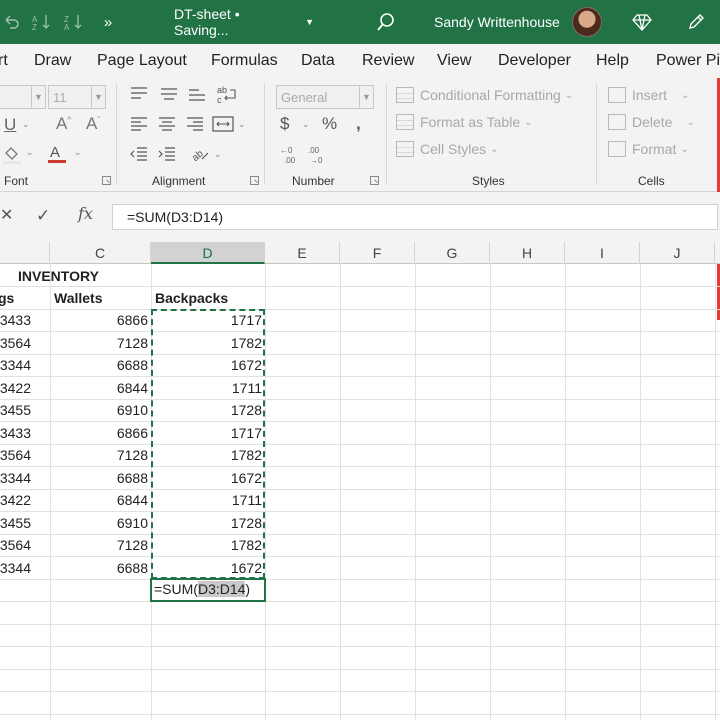 This screenshot has width=720, height=720. Describe the element at coordinates (452, 253) in the screenshot. I see `column-header-g: G` at that location.